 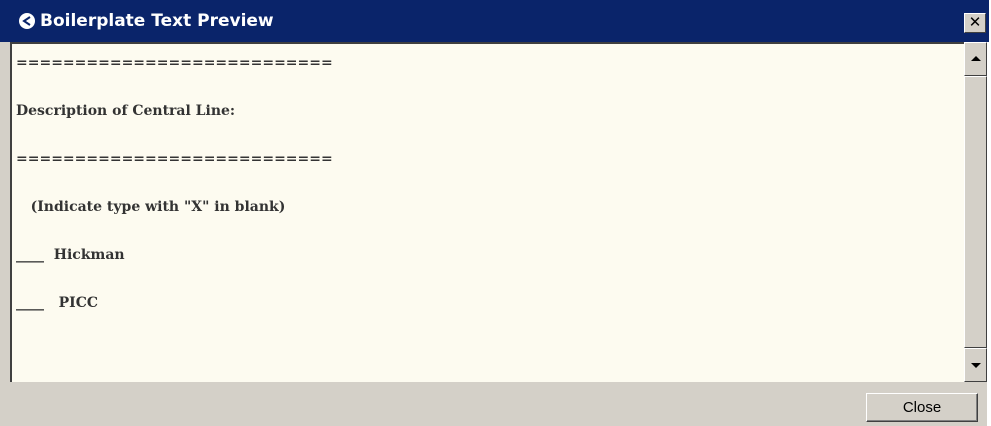 What do you see at coordinates (126, 111) in the screenshot?
I see `text-line: Description of Central Line:` at bounding box center [126, 111].